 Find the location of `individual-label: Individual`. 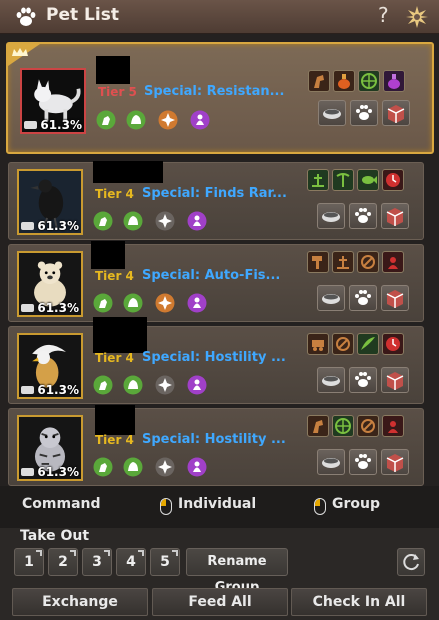

individual-label: Individual is located at coordinates (217, 504).